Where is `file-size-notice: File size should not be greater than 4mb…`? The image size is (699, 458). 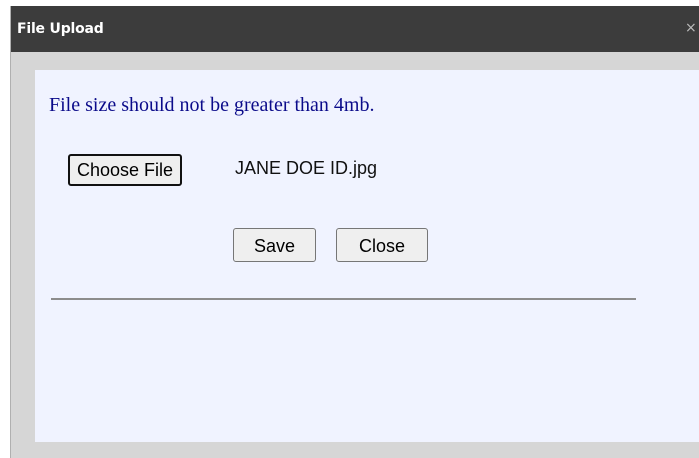
file-size-notice: File size should not be greater than 4mb… is located at coordinates (212, 105).